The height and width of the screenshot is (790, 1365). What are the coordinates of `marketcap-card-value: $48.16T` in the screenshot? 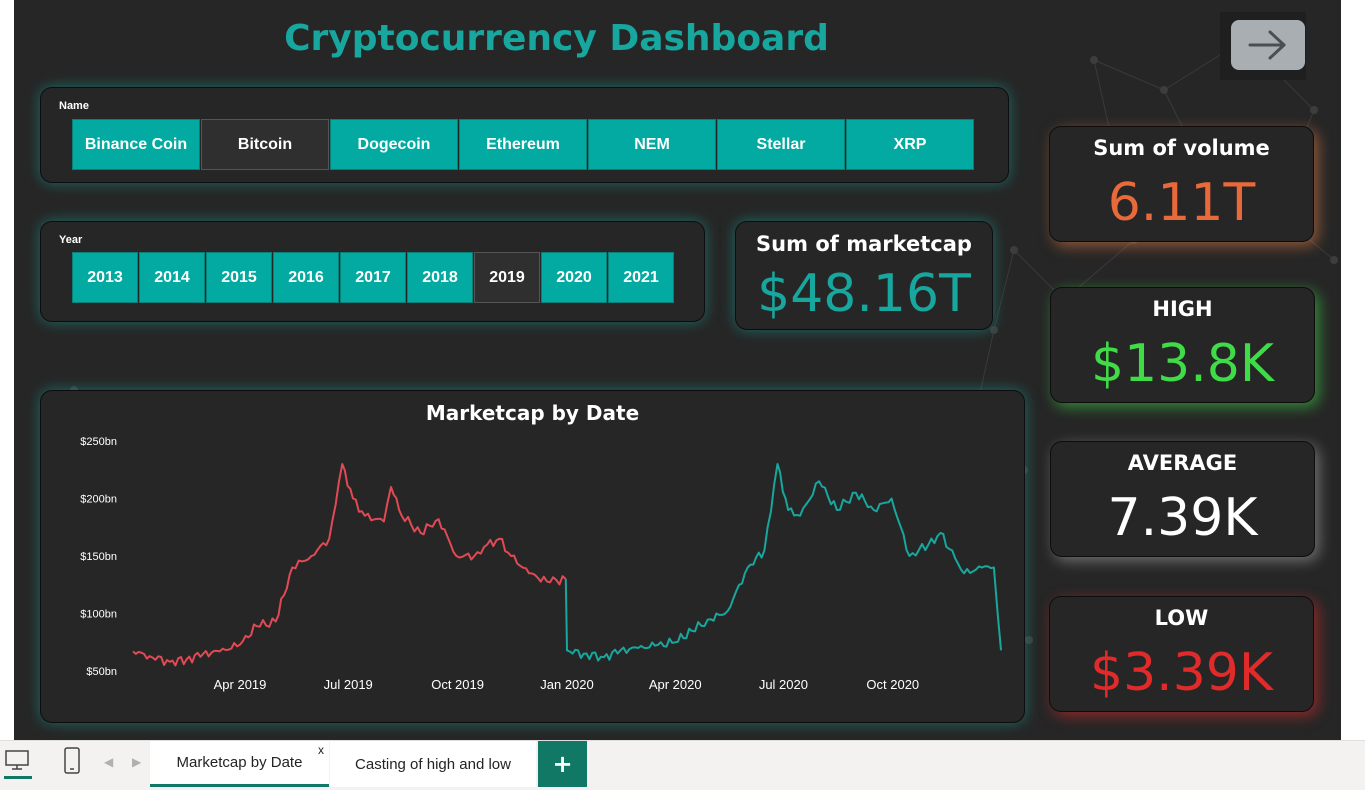 It's located at (864, 294).